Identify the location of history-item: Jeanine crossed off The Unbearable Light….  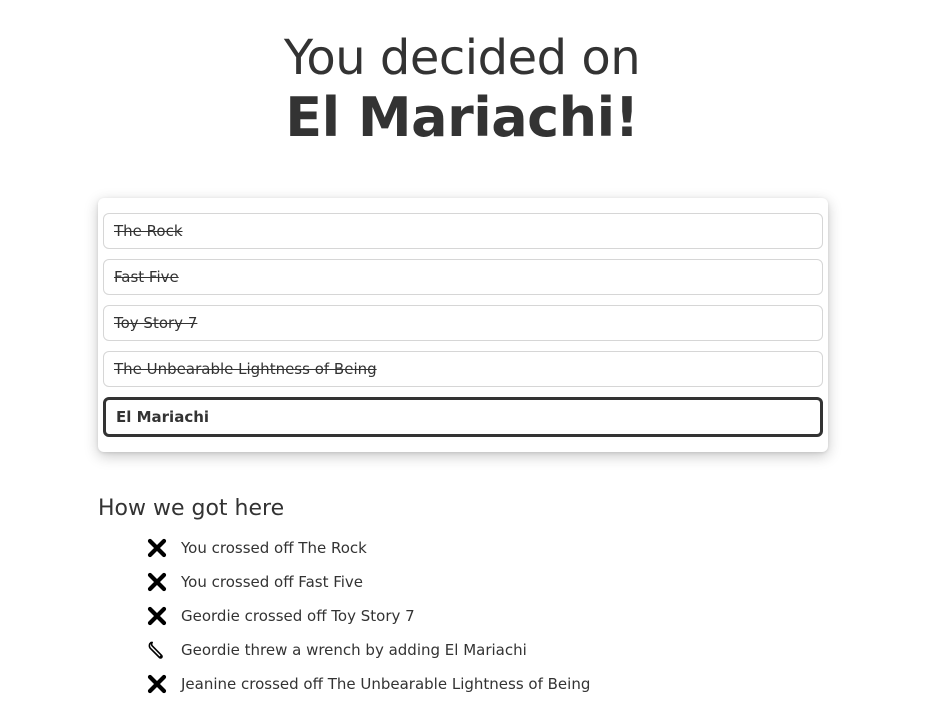
(368, 684).